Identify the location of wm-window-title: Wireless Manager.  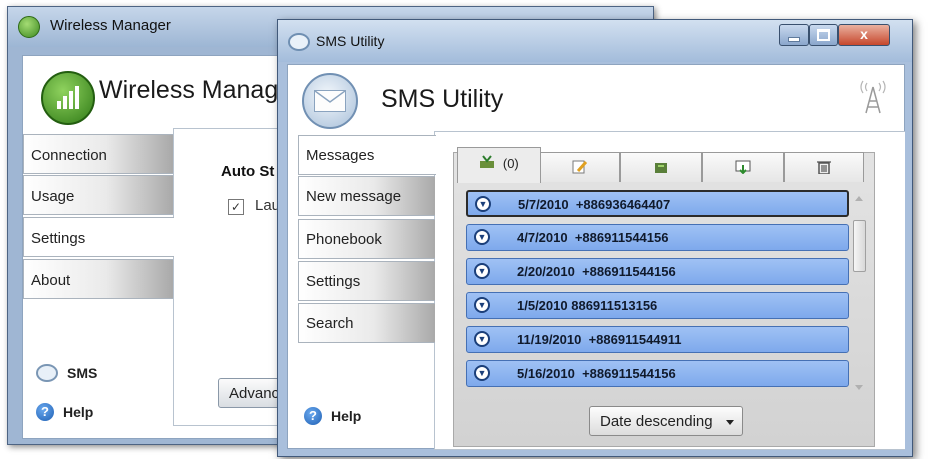
(110, 25).